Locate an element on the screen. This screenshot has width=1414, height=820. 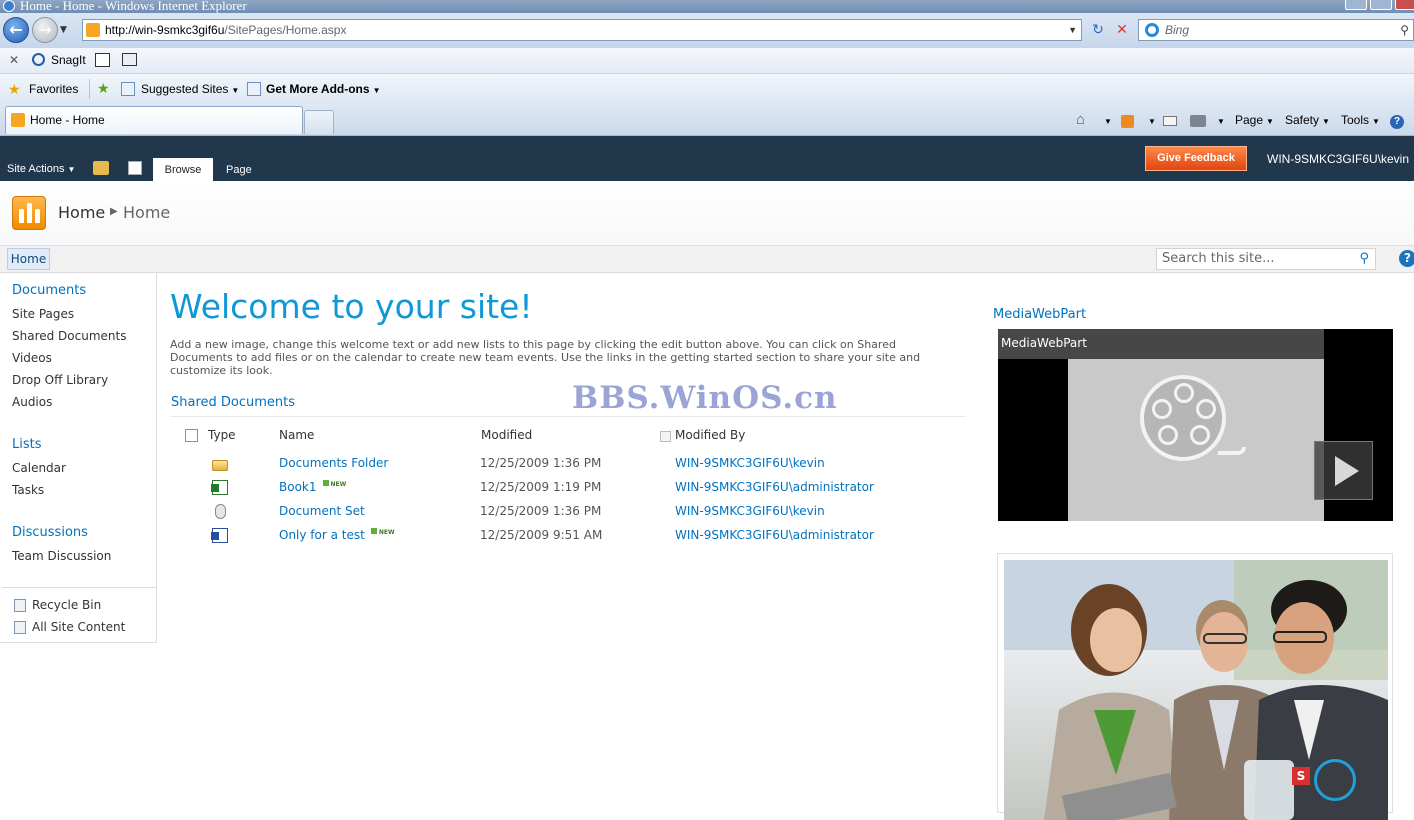
nav-item-videos: Videos is located at coordinates (32, 358).